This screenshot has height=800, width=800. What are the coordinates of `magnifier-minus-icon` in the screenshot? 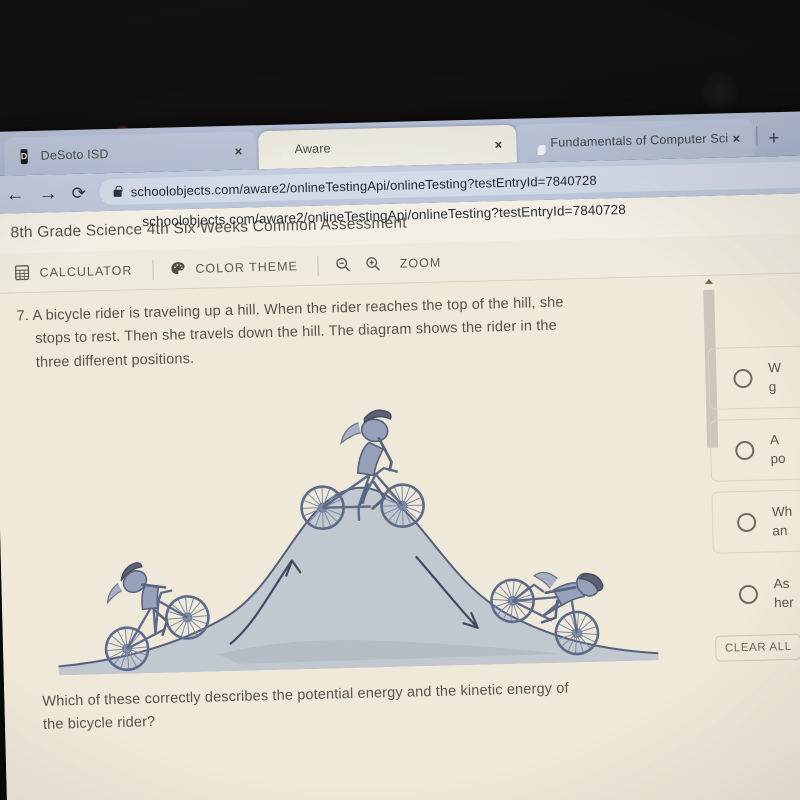 It's located at (343, 264).